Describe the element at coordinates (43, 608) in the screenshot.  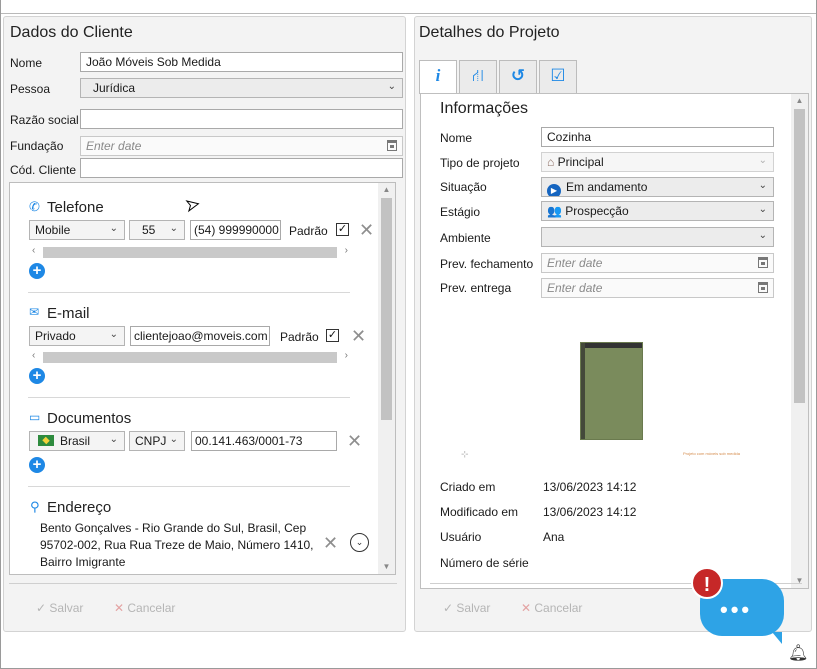
I see `check-icon: ✓` at that location.